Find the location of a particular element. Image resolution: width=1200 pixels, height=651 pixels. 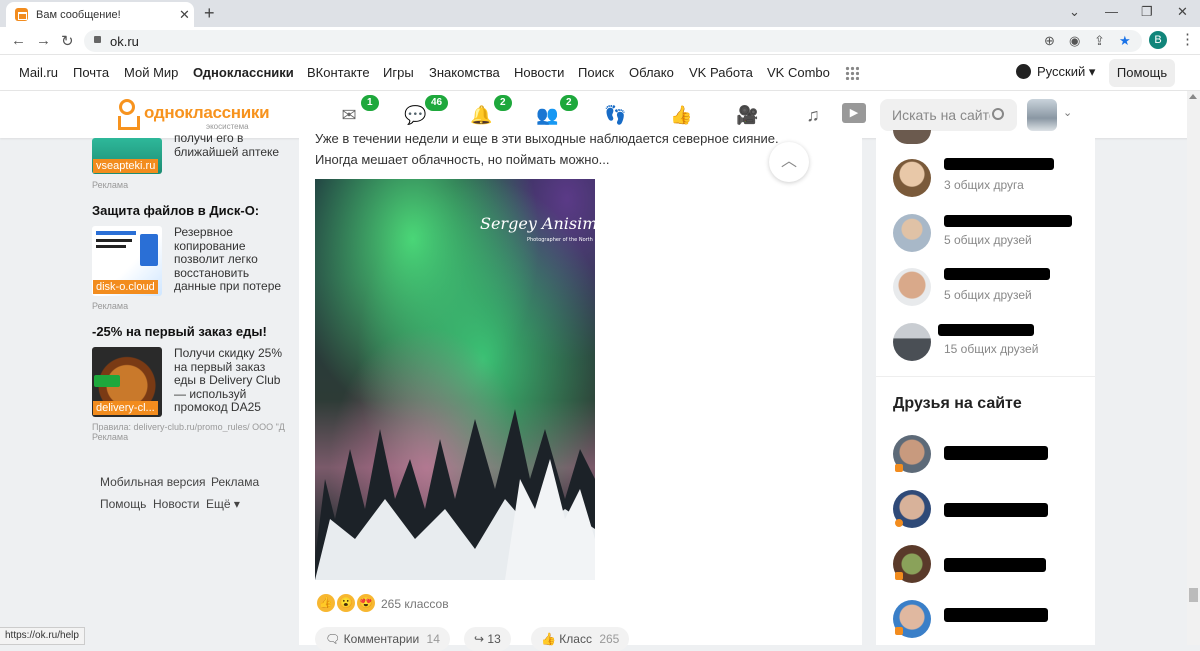

portal-link-mailru: Mail.ru is located at coordinates (38, 72).